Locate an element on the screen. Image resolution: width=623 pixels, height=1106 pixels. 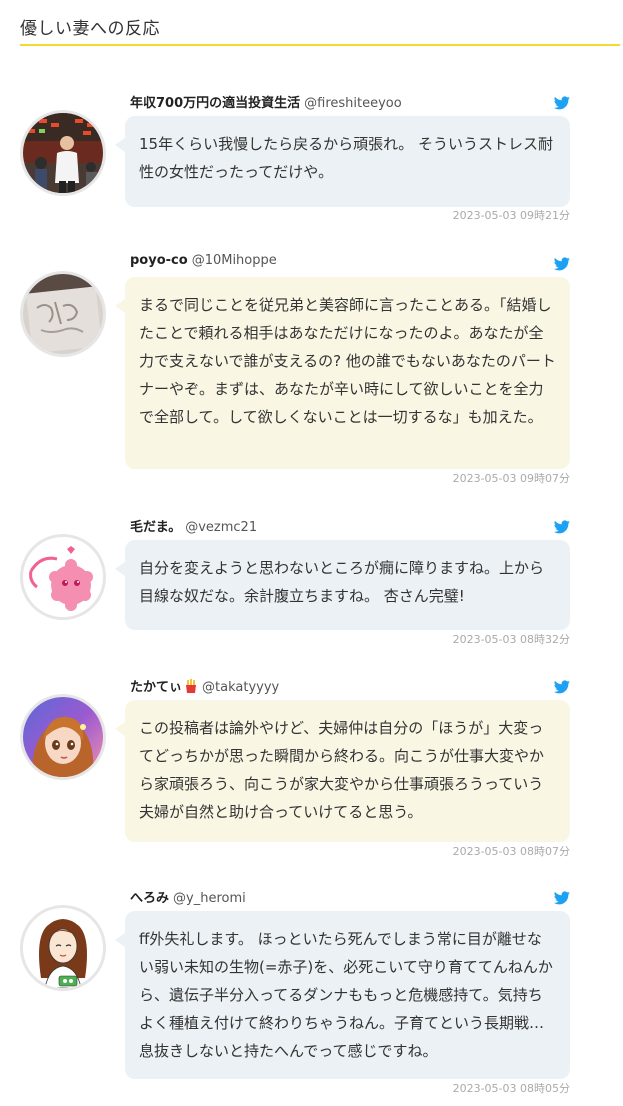
photo-avatar-man-icon is located at coordinates (63, 153).